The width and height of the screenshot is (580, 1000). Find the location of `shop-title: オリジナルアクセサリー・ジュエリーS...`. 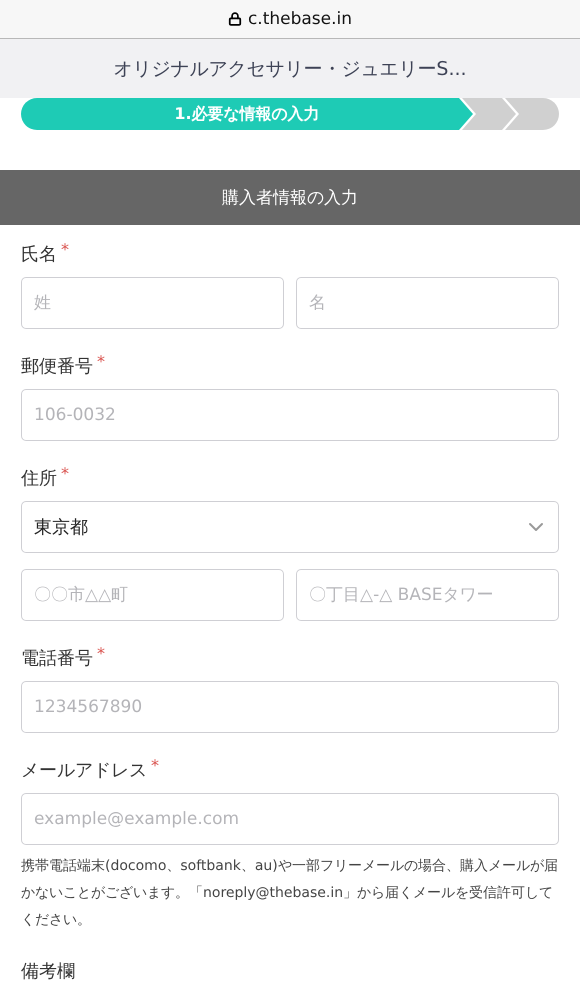

shop-title: オリジナルアクセサリー・ジュエリーS... is located at coordinates (290, 69).